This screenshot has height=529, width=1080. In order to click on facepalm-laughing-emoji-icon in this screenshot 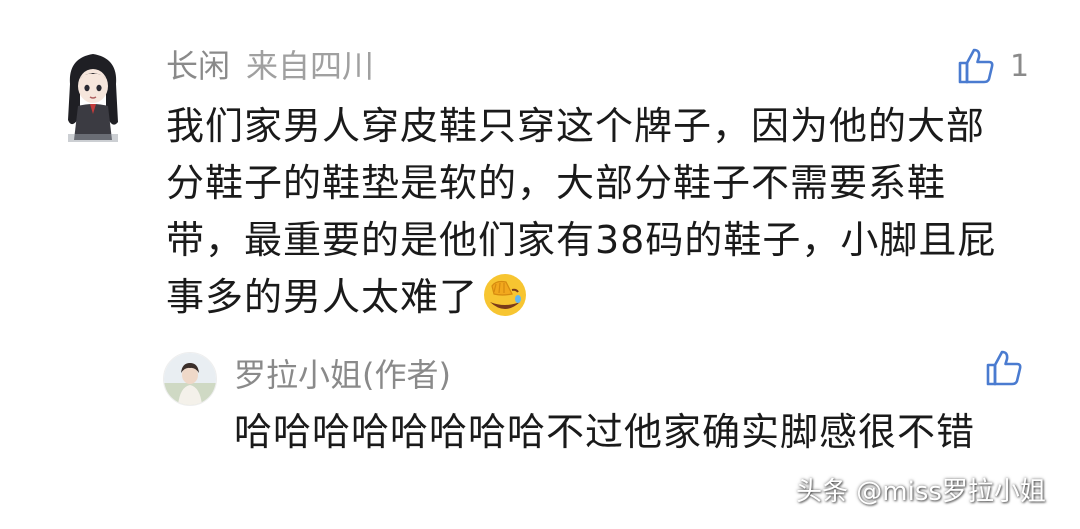, I will do `click(505, 295)`.